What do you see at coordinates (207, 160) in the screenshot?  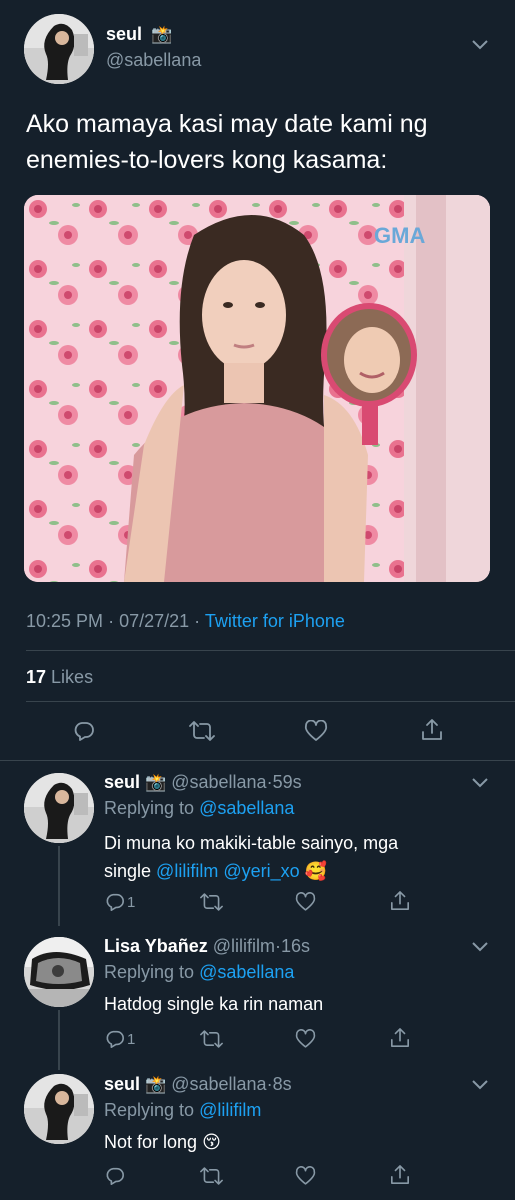 I see `tweet-text-line-2: enemies-to-lovers kong kasama:` at bounding box center [207, 160].